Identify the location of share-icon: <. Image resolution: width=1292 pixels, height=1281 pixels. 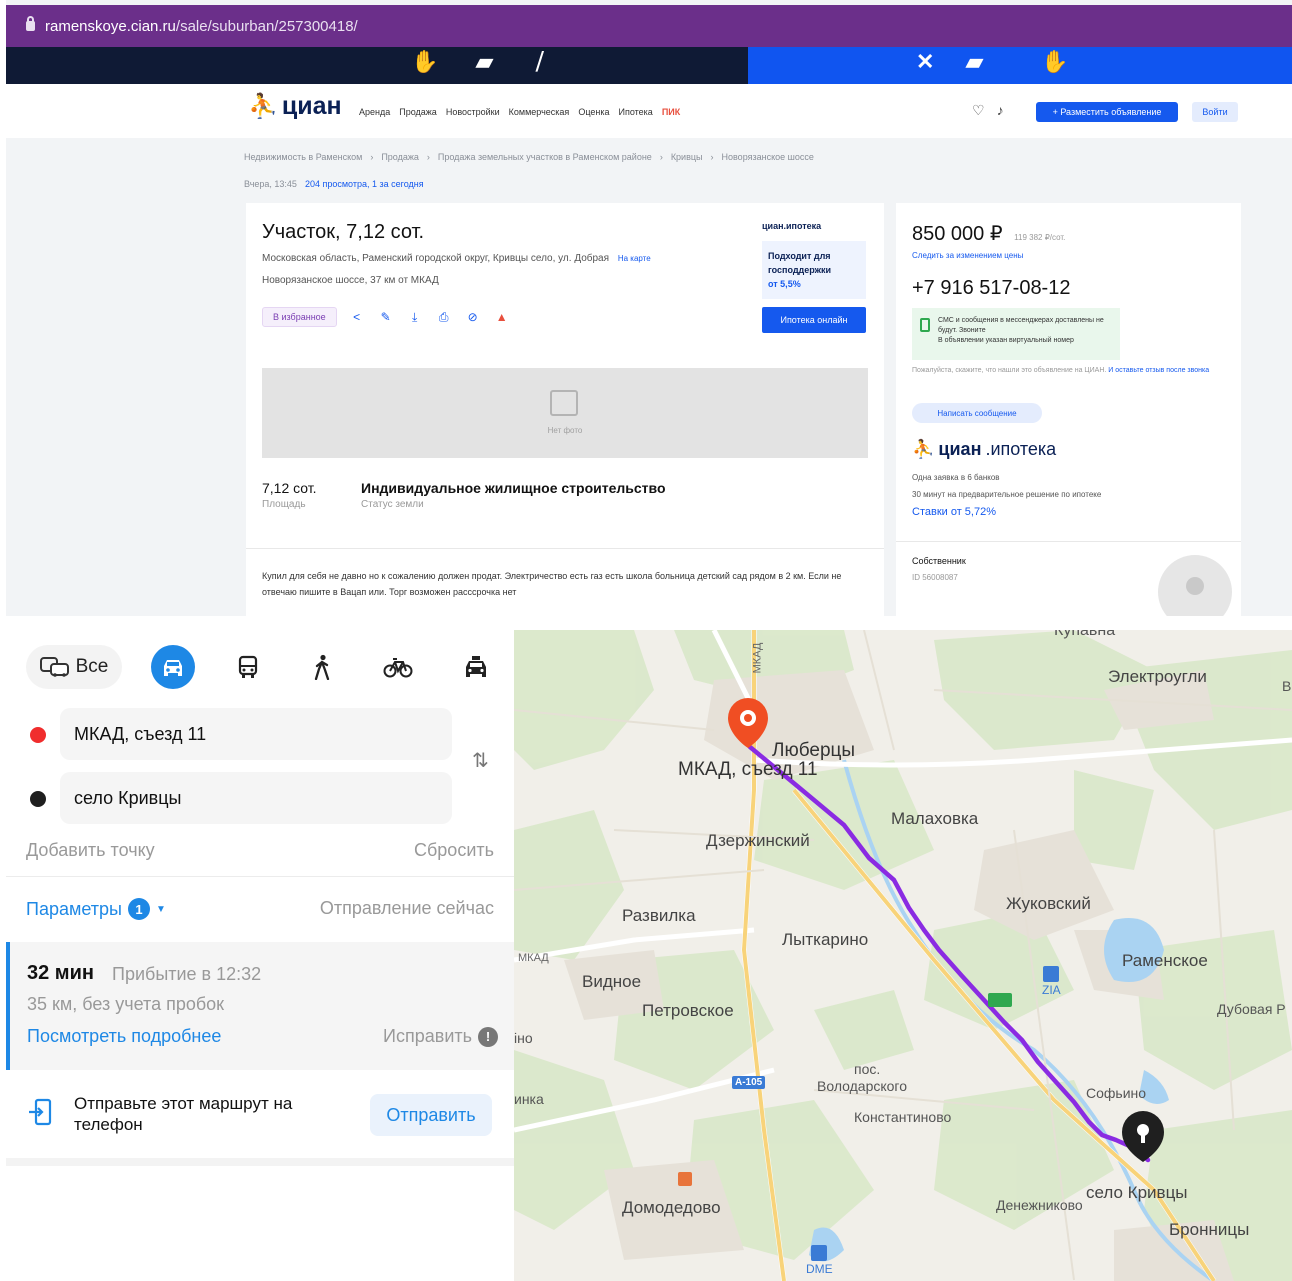
(357, 317).